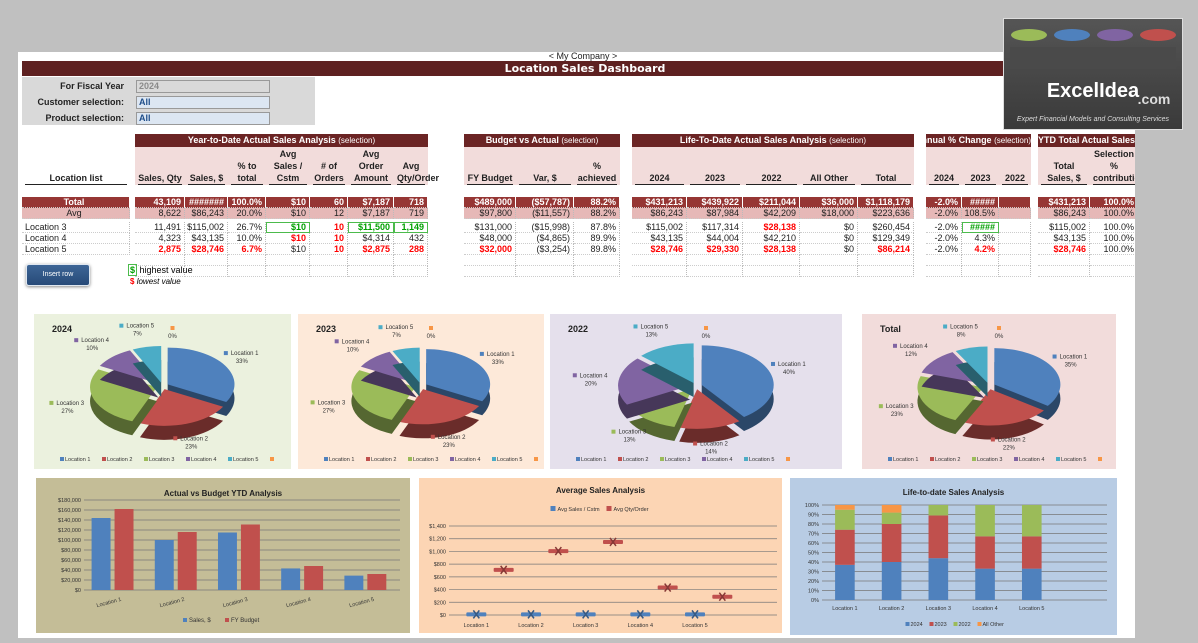 The height and width of the screenshot is (643, 1198). I want to click on cell-y2023: $87,984, so click(715, 213).